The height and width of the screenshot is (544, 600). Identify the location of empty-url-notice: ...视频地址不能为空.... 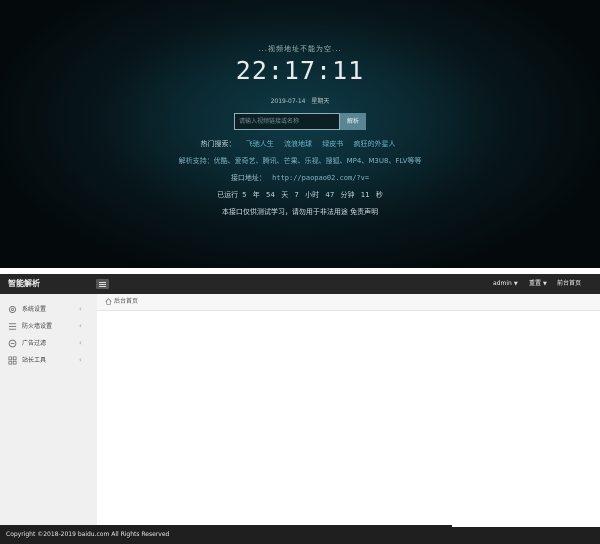
(300, 49).